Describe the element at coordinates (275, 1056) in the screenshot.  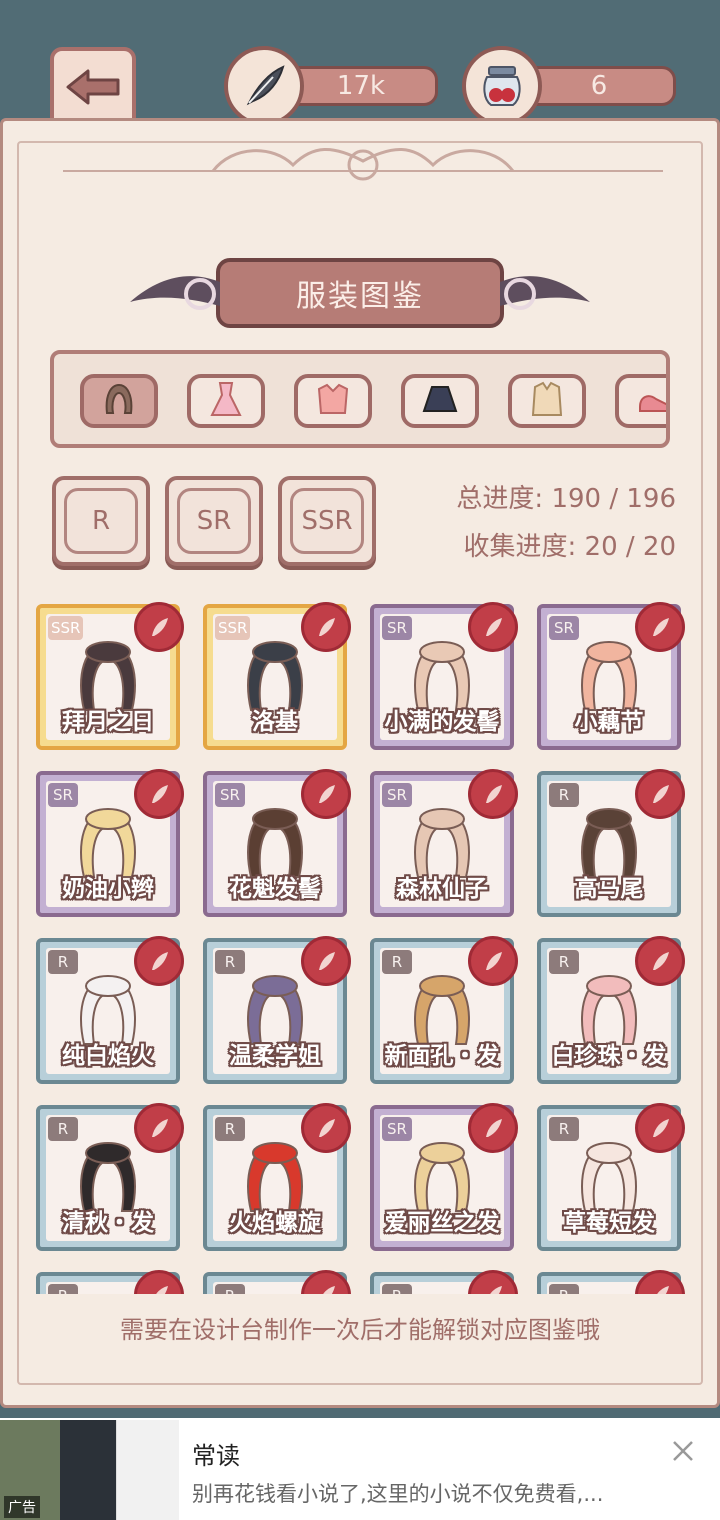
I see `card-name: 温柔学姐` at that location.